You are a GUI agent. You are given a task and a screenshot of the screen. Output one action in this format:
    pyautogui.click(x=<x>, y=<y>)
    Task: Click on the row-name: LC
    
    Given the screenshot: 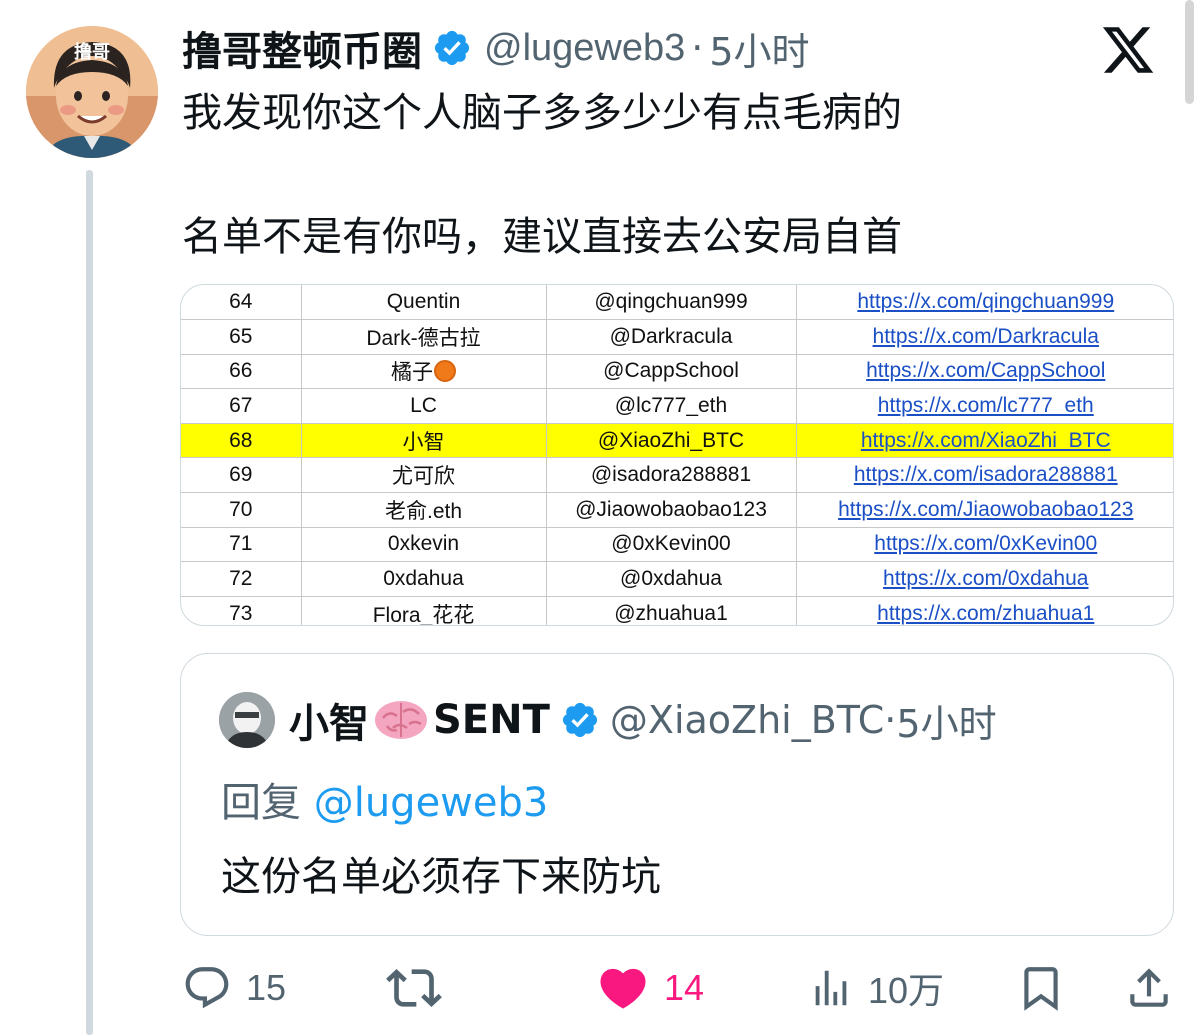 What is the action you would take?
    pyautogui.click(x=424, y=406)
    